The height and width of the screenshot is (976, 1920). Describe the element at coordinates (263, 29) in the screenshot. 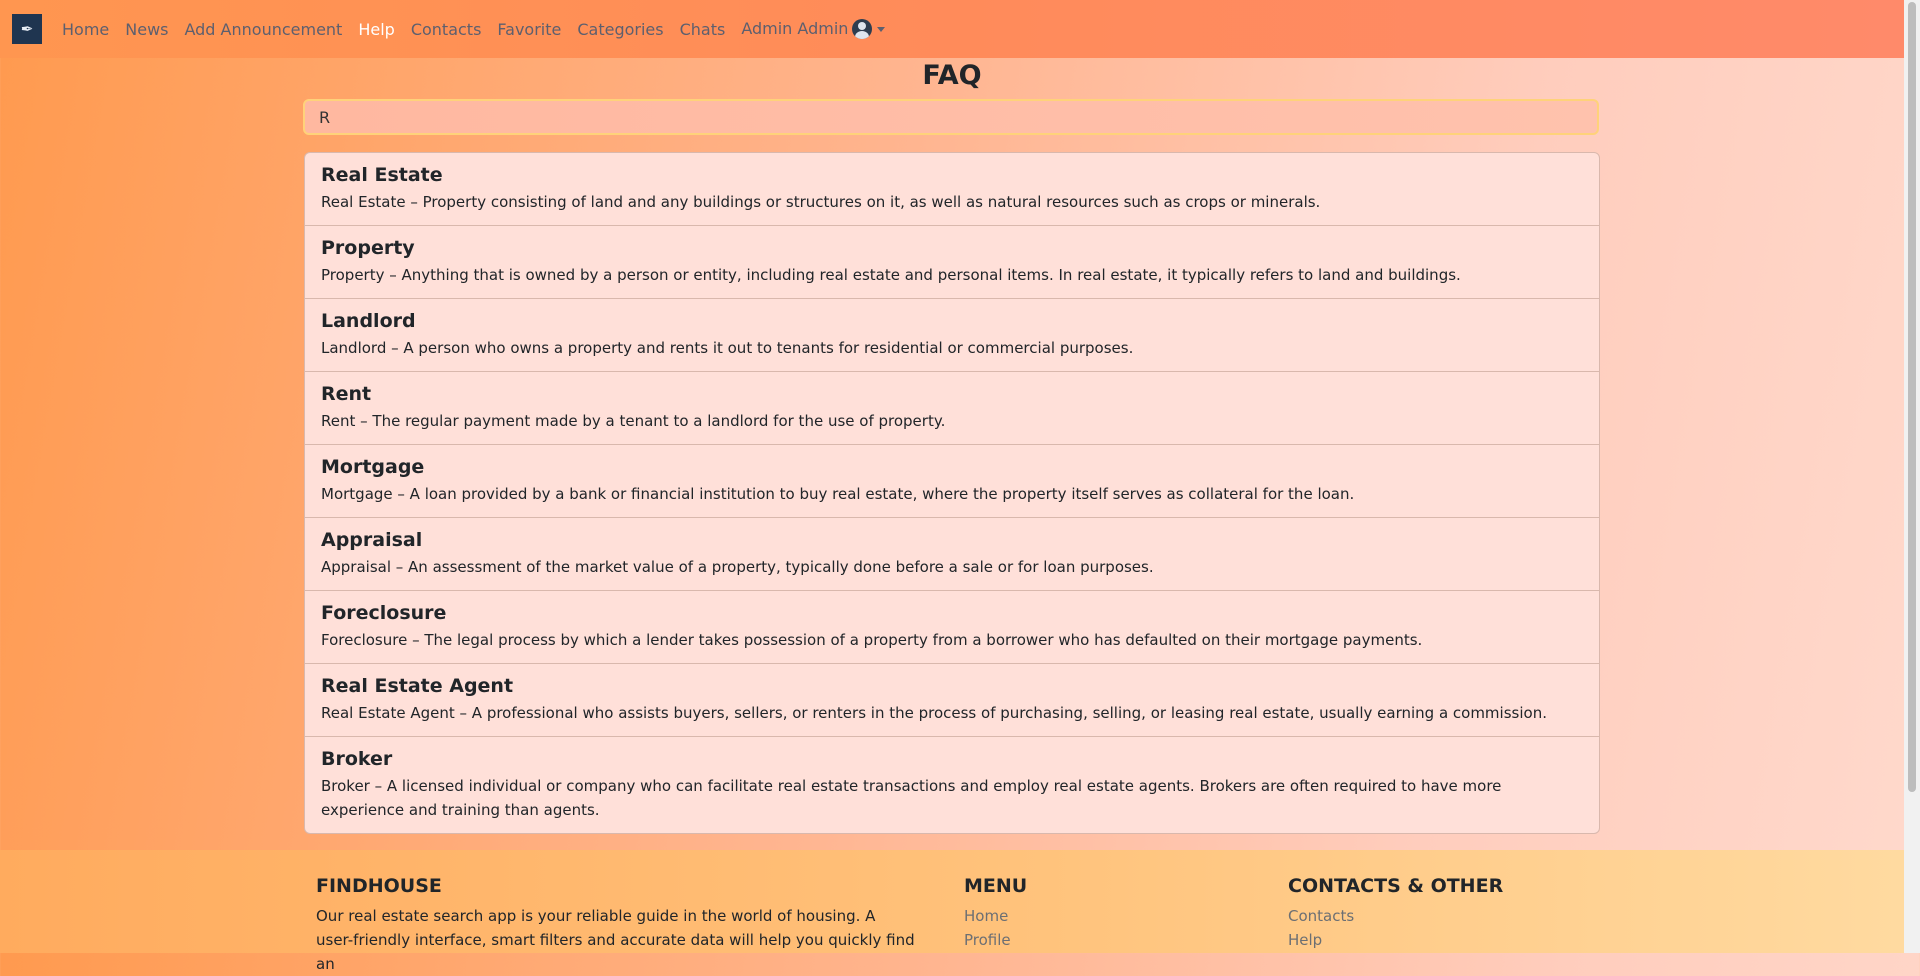

I see `nav-link-add-announcement: Add Announcement` at that location.